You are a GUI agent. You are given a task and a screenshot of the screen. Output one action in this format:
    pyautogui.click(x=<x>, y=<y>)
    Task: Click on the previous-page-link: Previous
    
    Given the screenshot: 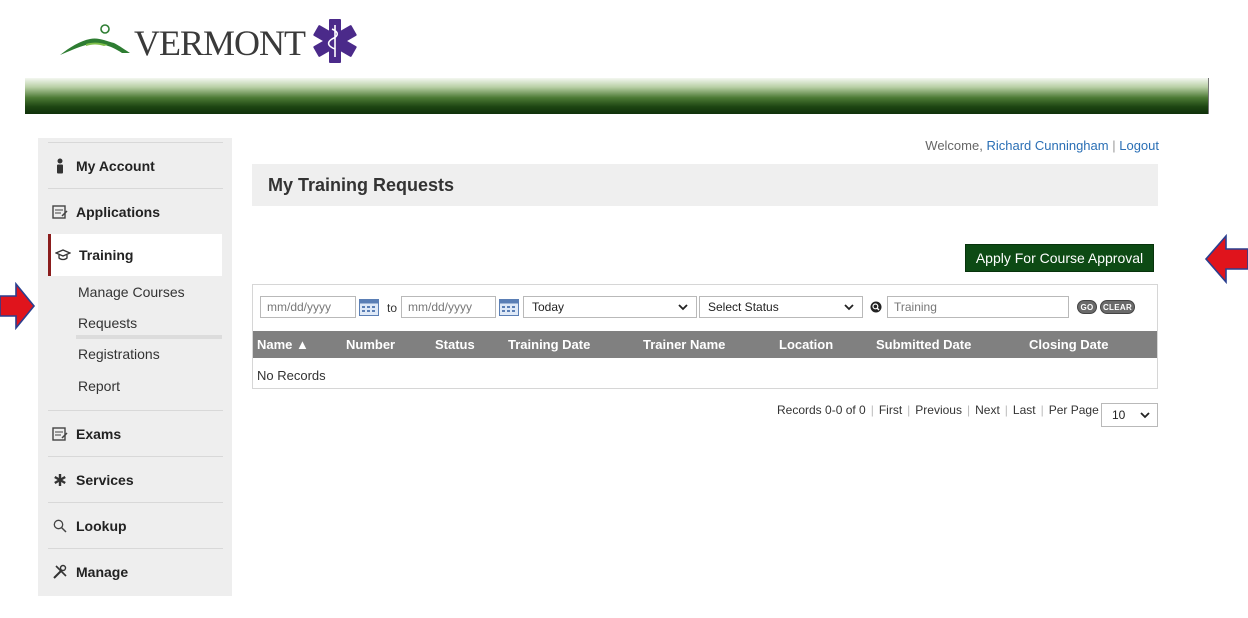 What is the action you would take?
    pyautogui.click(x=938, y=410)
    